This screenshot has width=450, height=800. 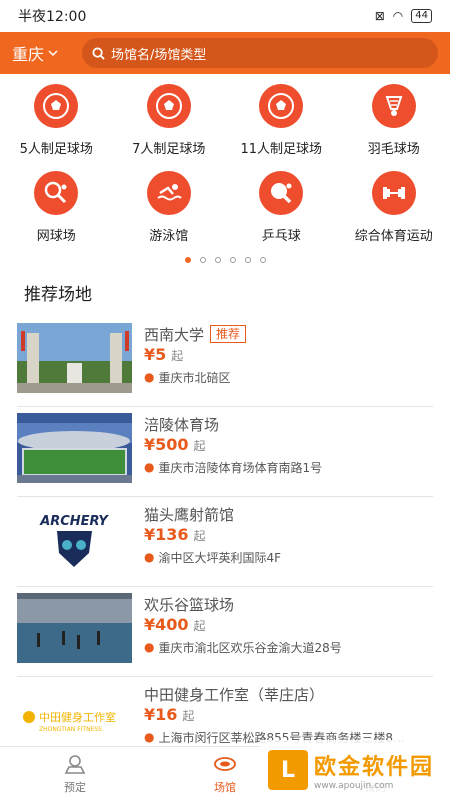 I want to click on gym-logo-subtext: ZHONGTIAN FITNESS, so click(x=70, y=729).